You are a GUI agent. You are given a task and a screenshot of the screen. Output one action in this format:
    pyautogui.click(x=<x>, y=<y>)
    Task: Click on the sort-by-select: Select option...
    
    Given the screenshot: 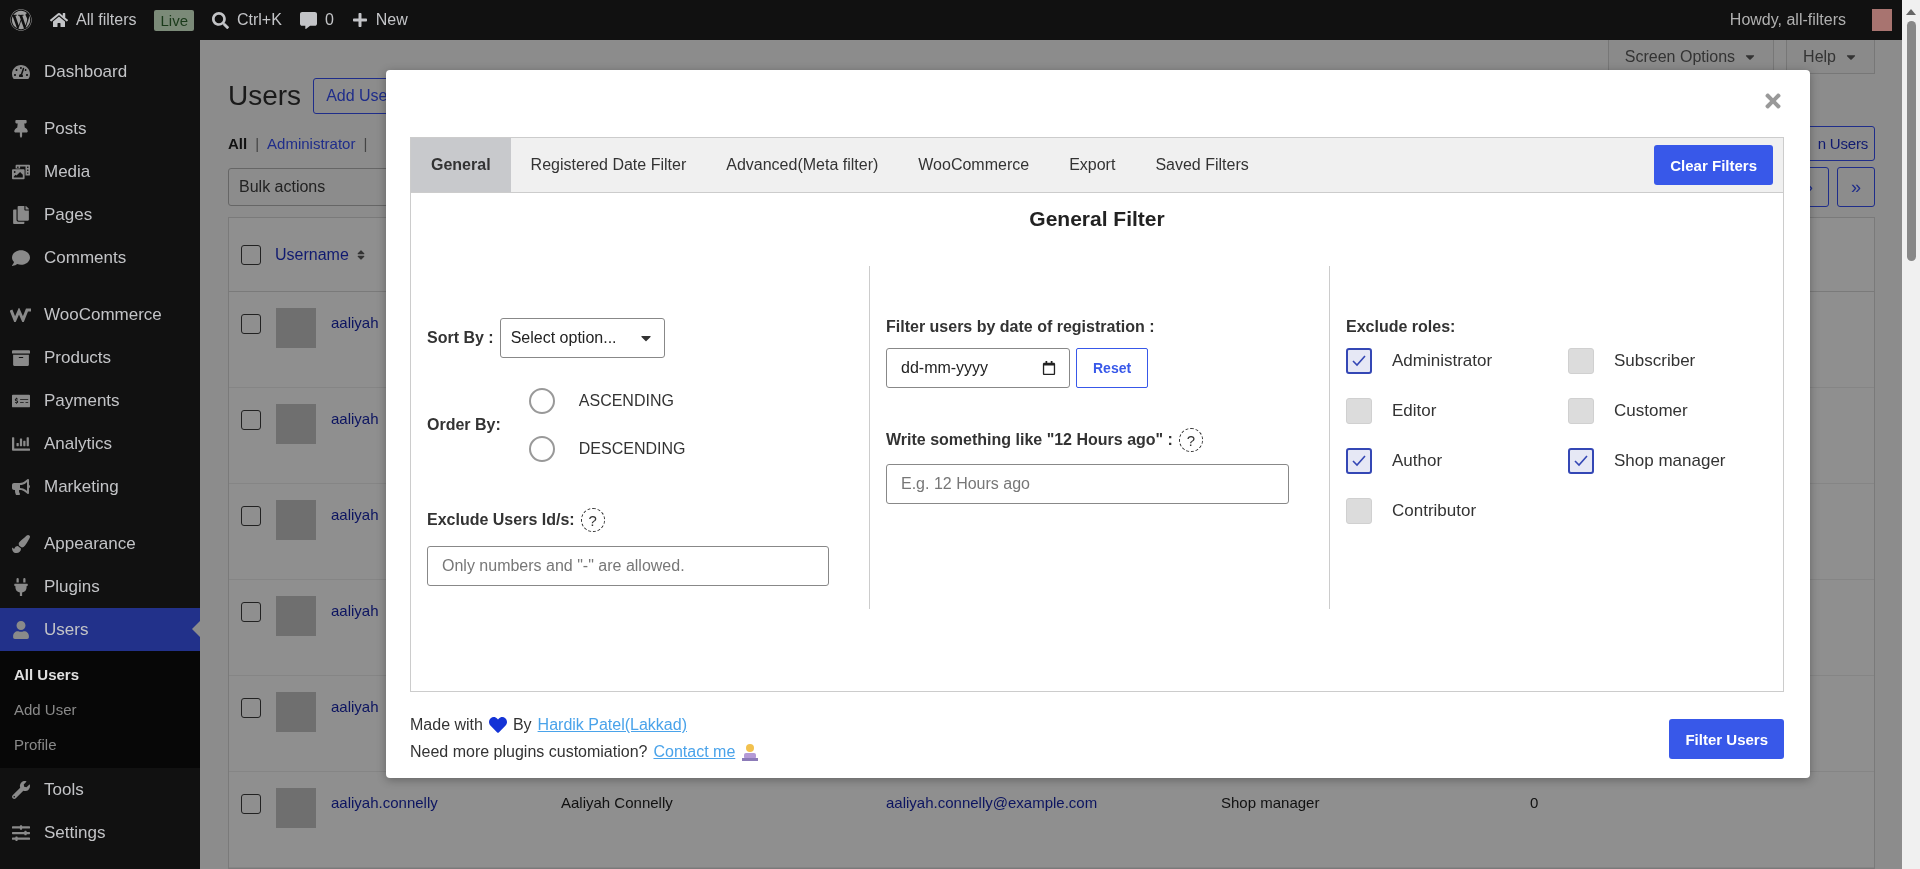 What is the action you would take?
    pyautogui.click(x=582, y=338)
    